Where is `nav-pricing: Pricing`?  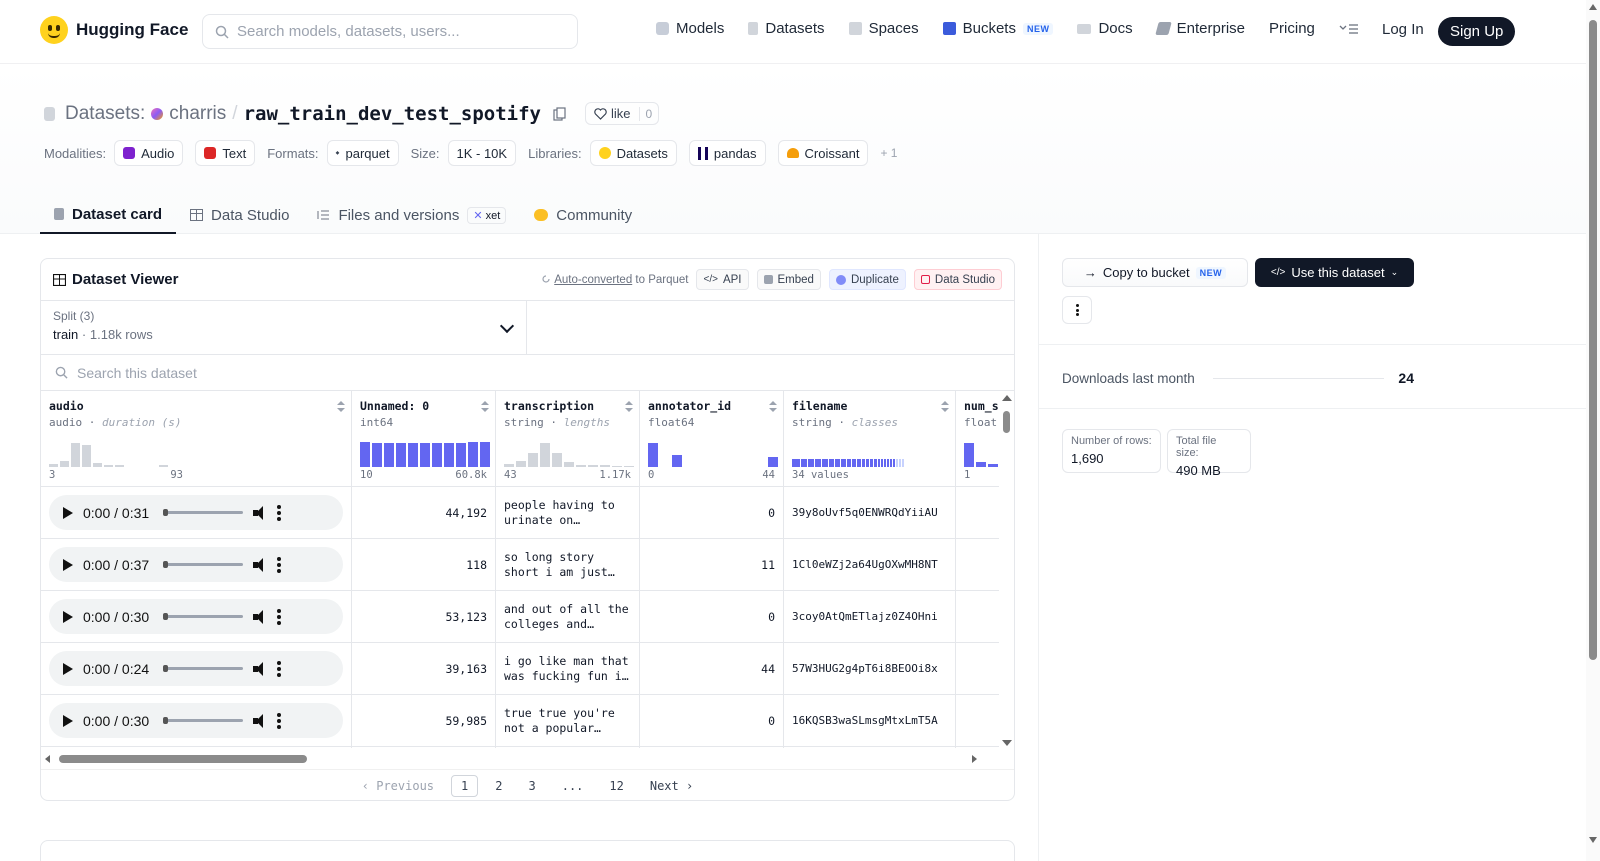 nav-pricing: Pricing is located at coordinates (1292, 28).